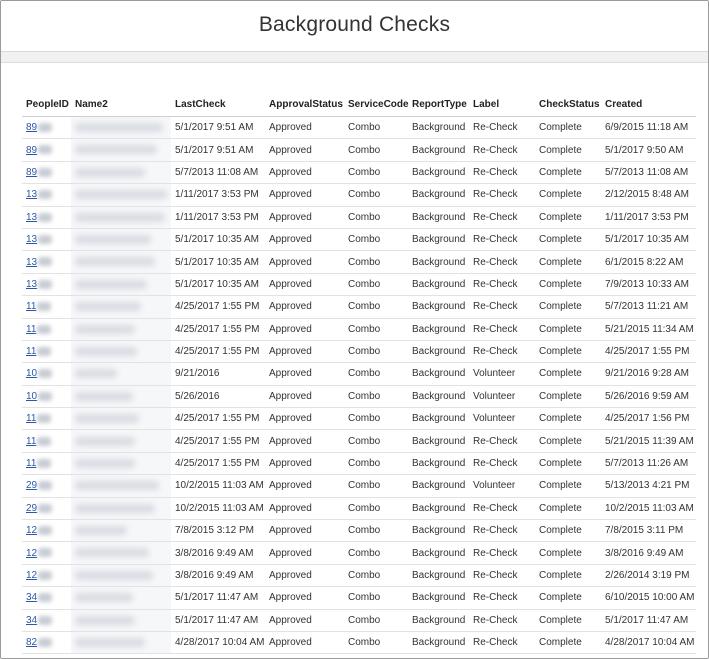  What do you see at coordinates (376, 104) in the screenshot?
I see `column-header-servicecode: ServiceCode` at bounding box center [376, 104].